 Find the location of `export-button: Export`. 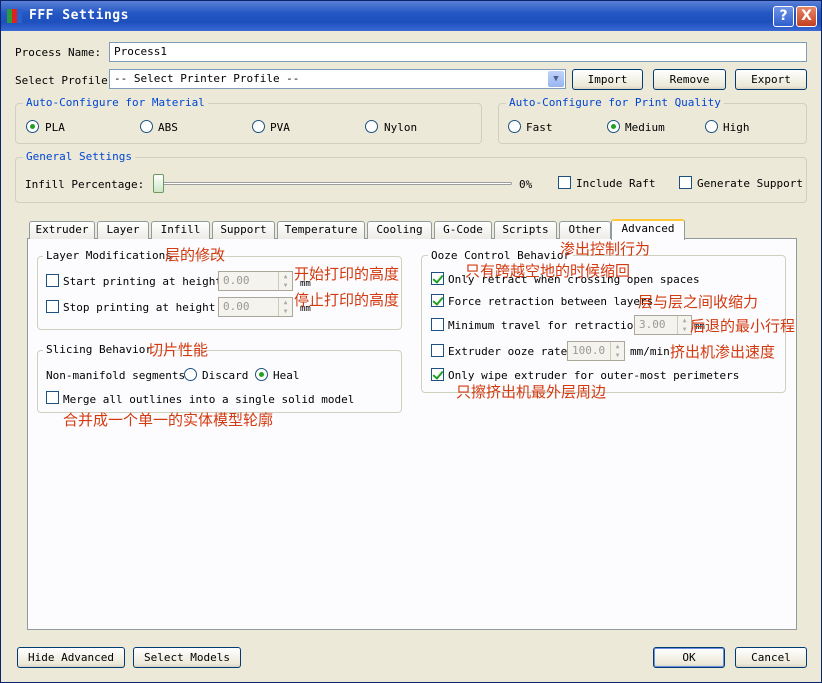

export-button: Export is located at coordinates (771, 79).